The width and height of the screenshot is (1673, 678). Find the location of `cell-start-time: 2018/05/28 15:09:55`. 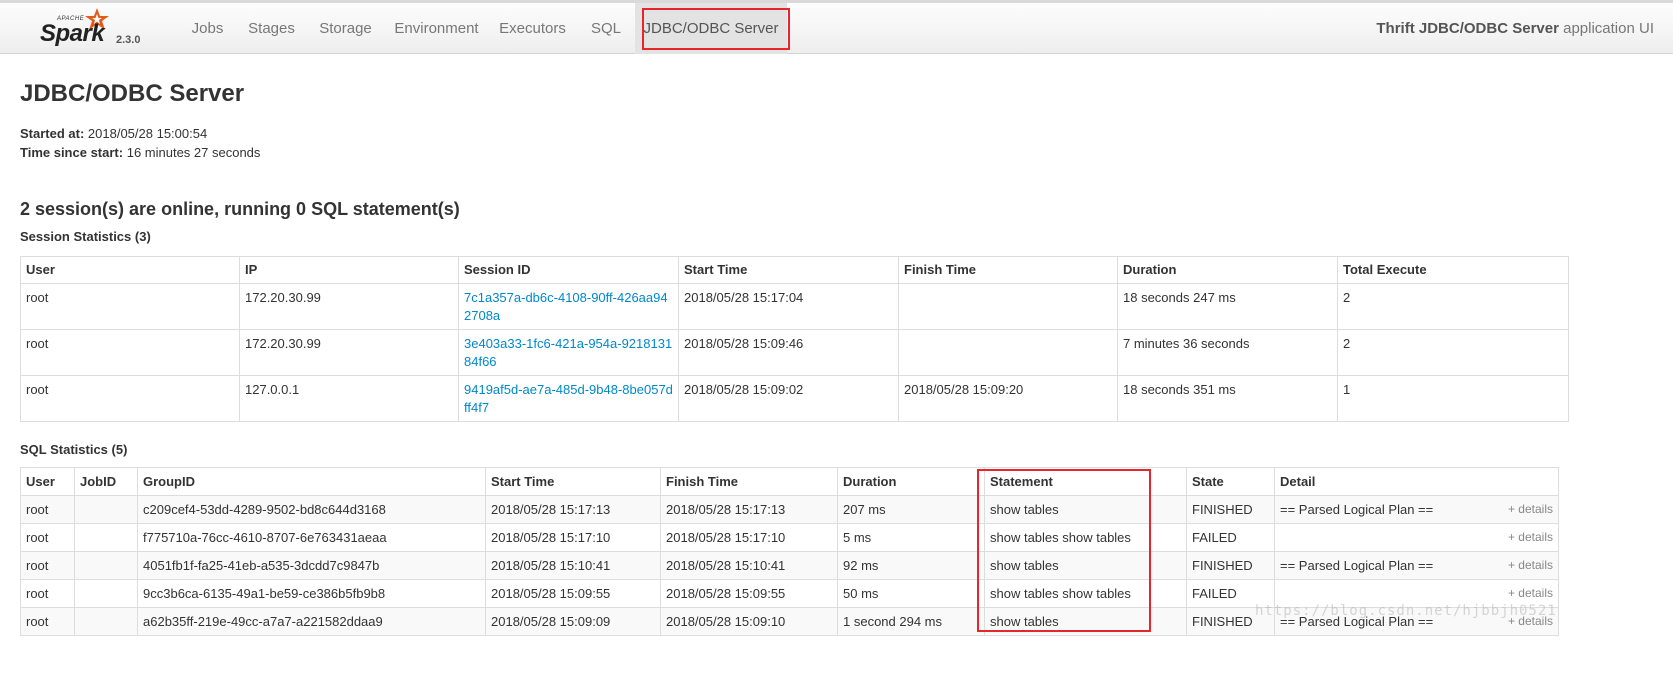

cell-start-time: 2018/05/28 15:09:55 is located at coordinates (573, 593).